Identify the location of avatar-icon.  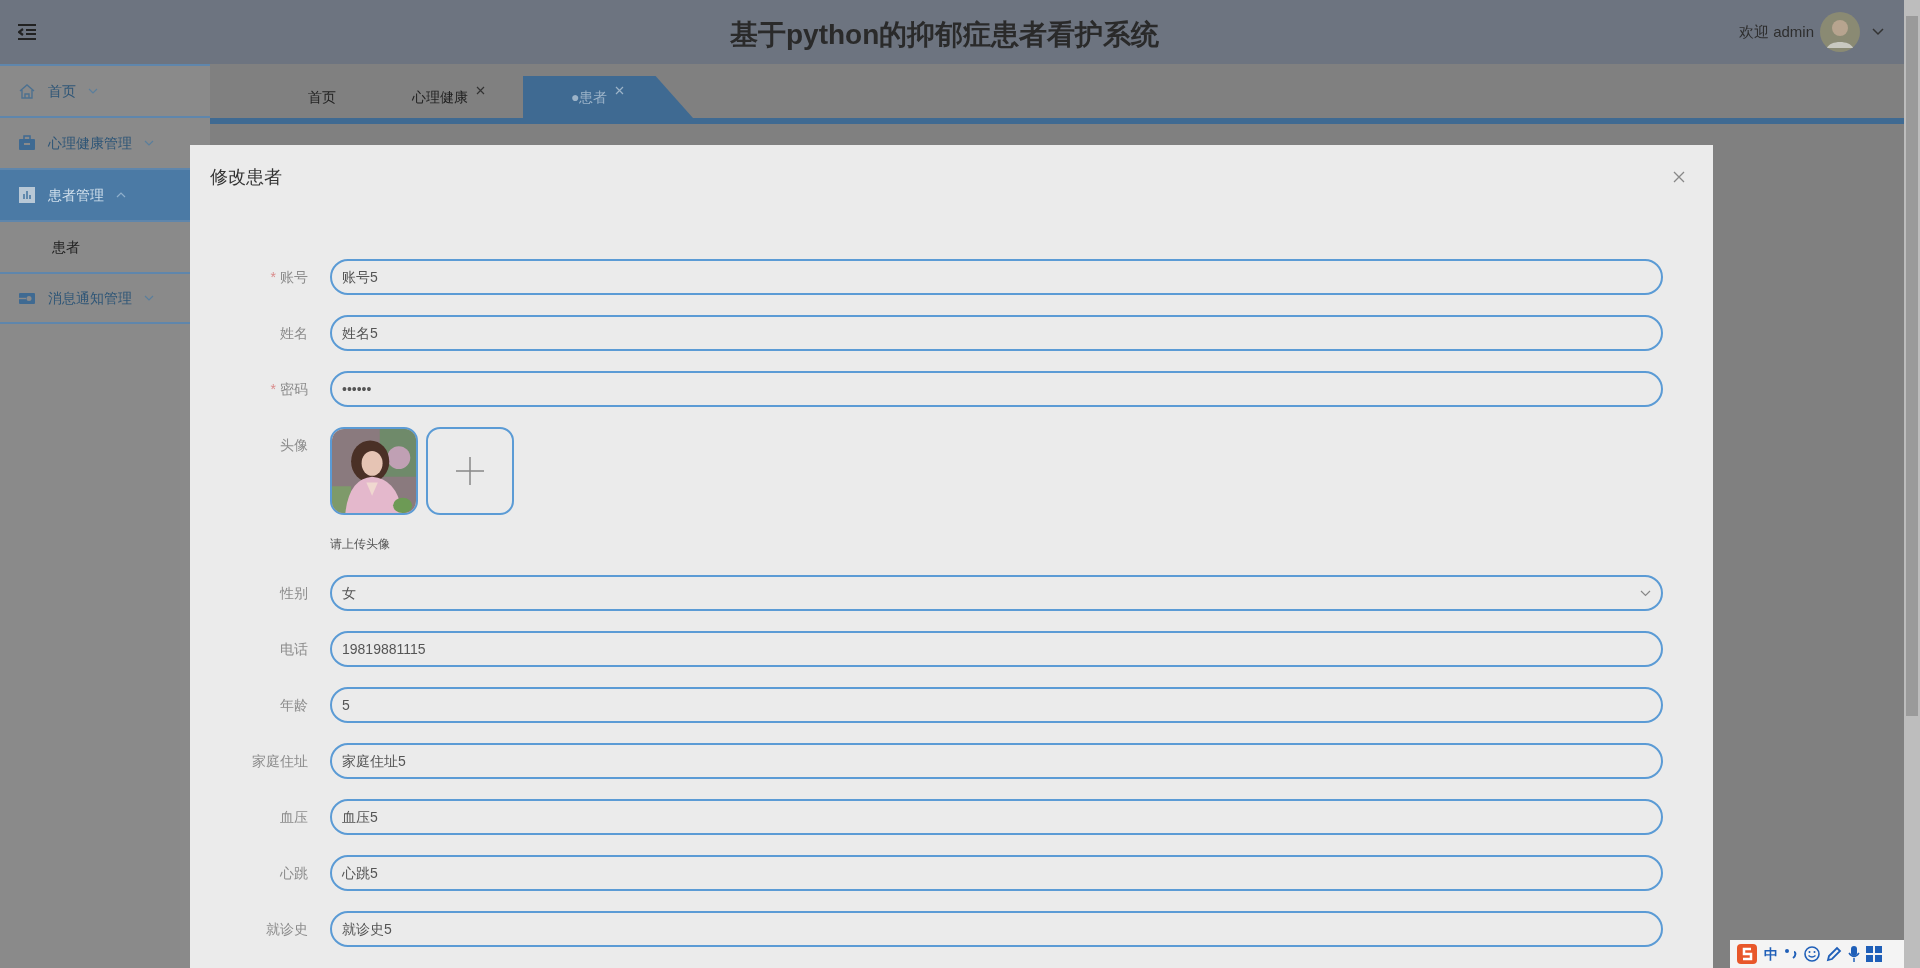
(1840, 32).